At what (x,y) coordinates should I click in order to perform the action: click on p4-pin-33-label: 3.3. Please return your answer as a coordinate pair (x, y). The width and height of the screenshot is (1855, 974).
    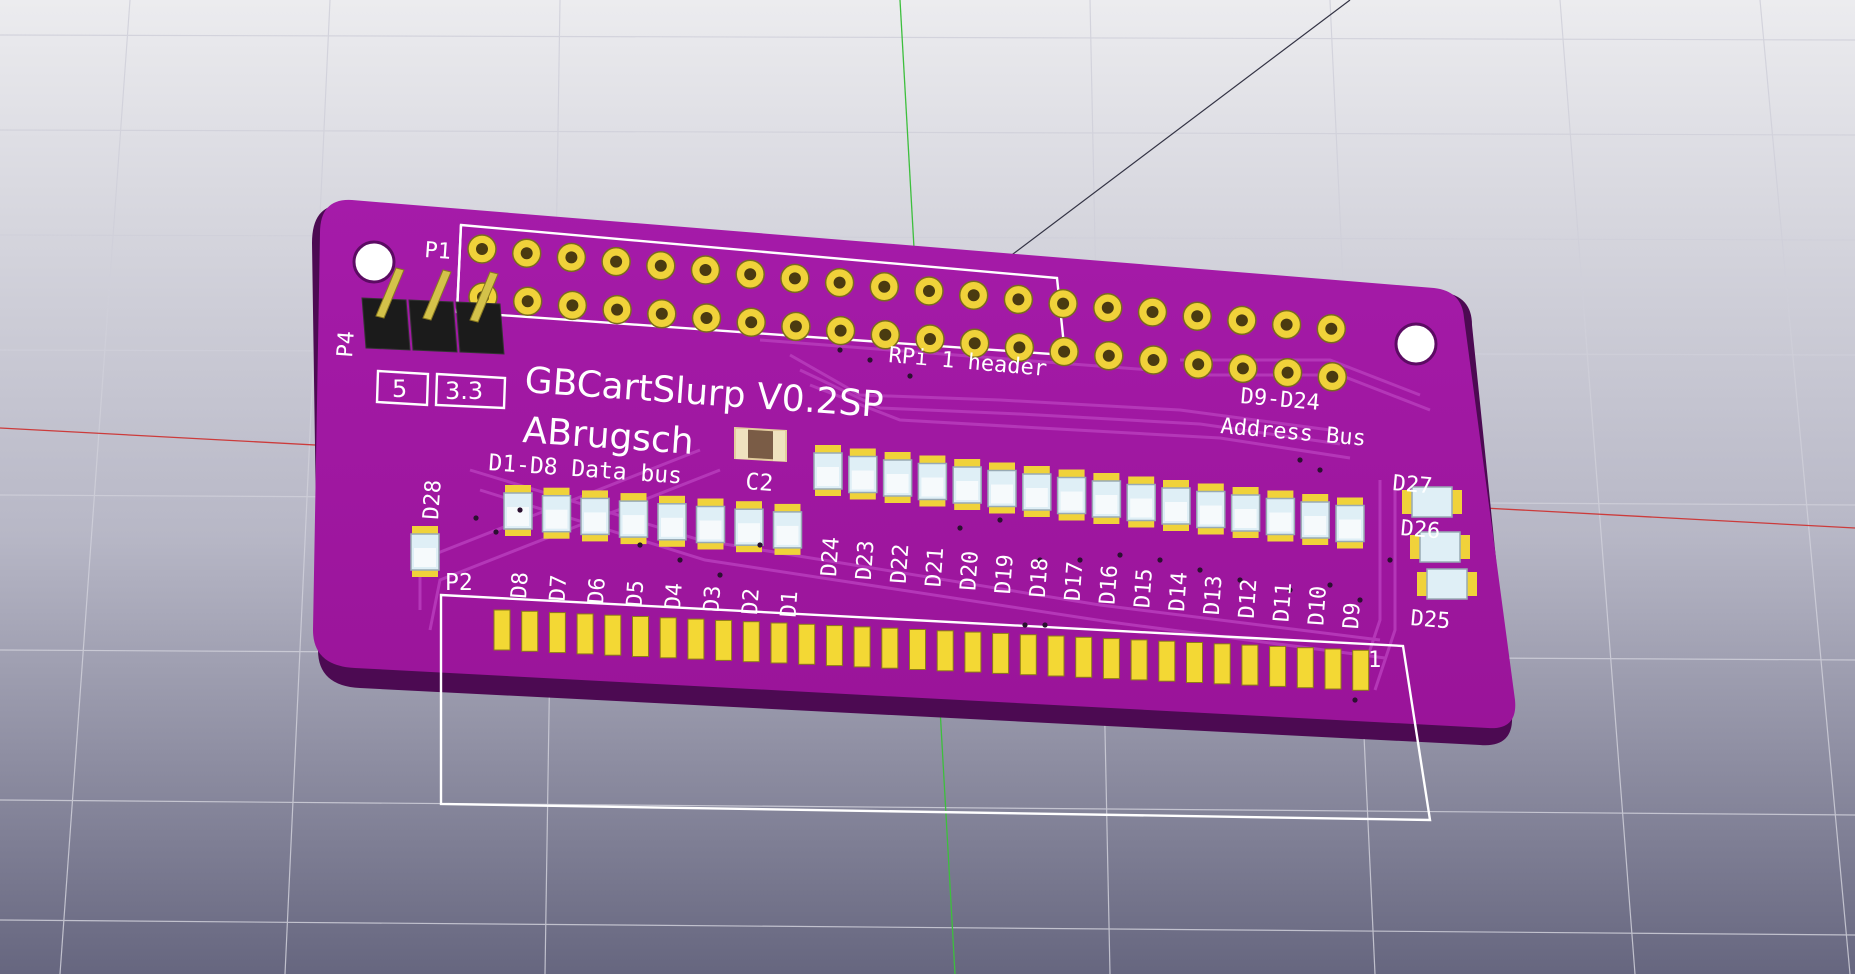
    Looking at the image, I should click on (464, 391).